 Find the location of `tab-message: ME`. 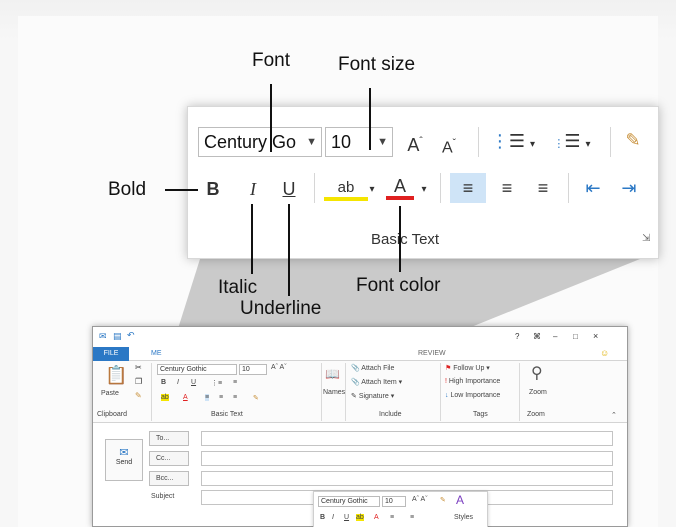

tab-message: ME is located at coordinates (156, 353).